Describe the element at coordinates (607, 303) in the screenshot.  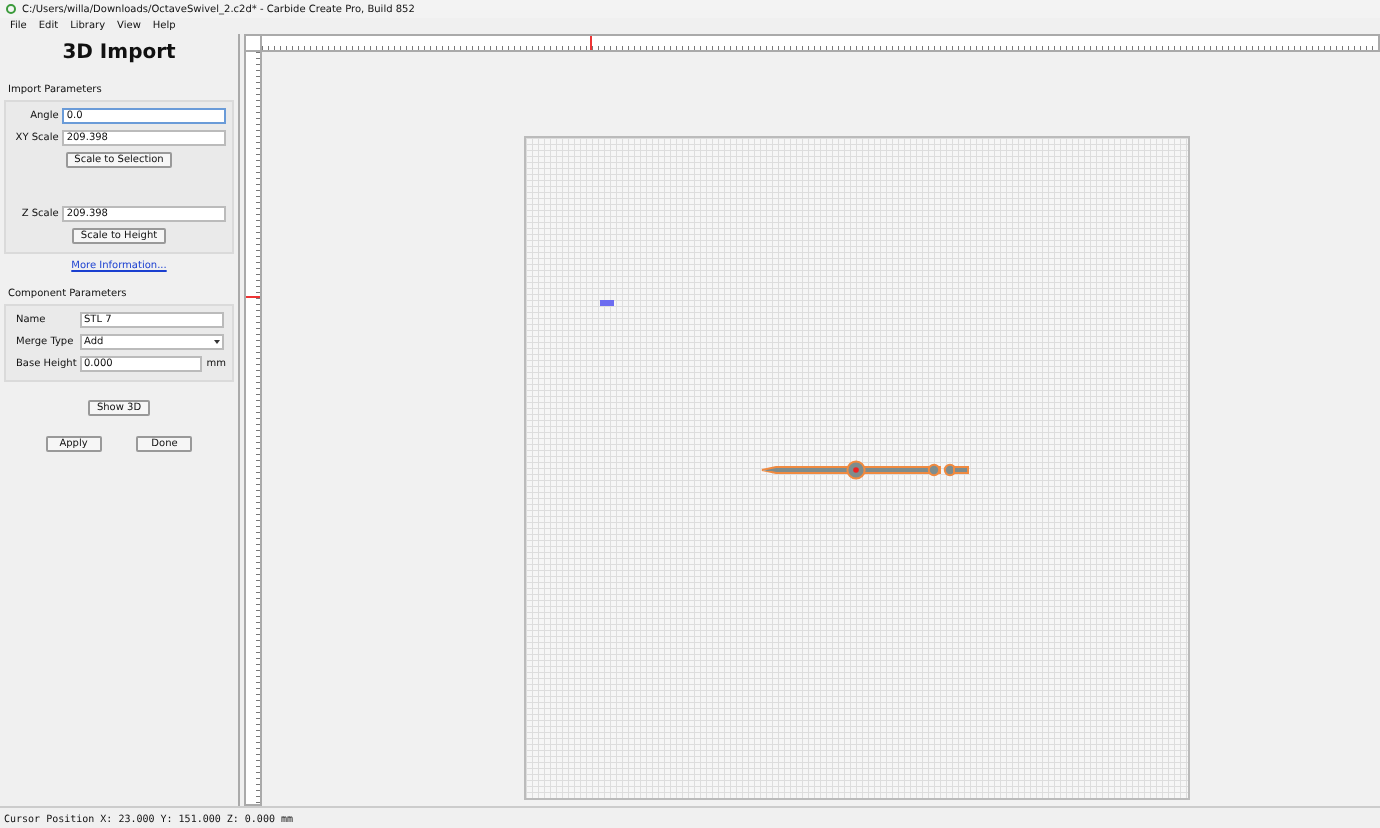
I see `origin-marker` at that location.